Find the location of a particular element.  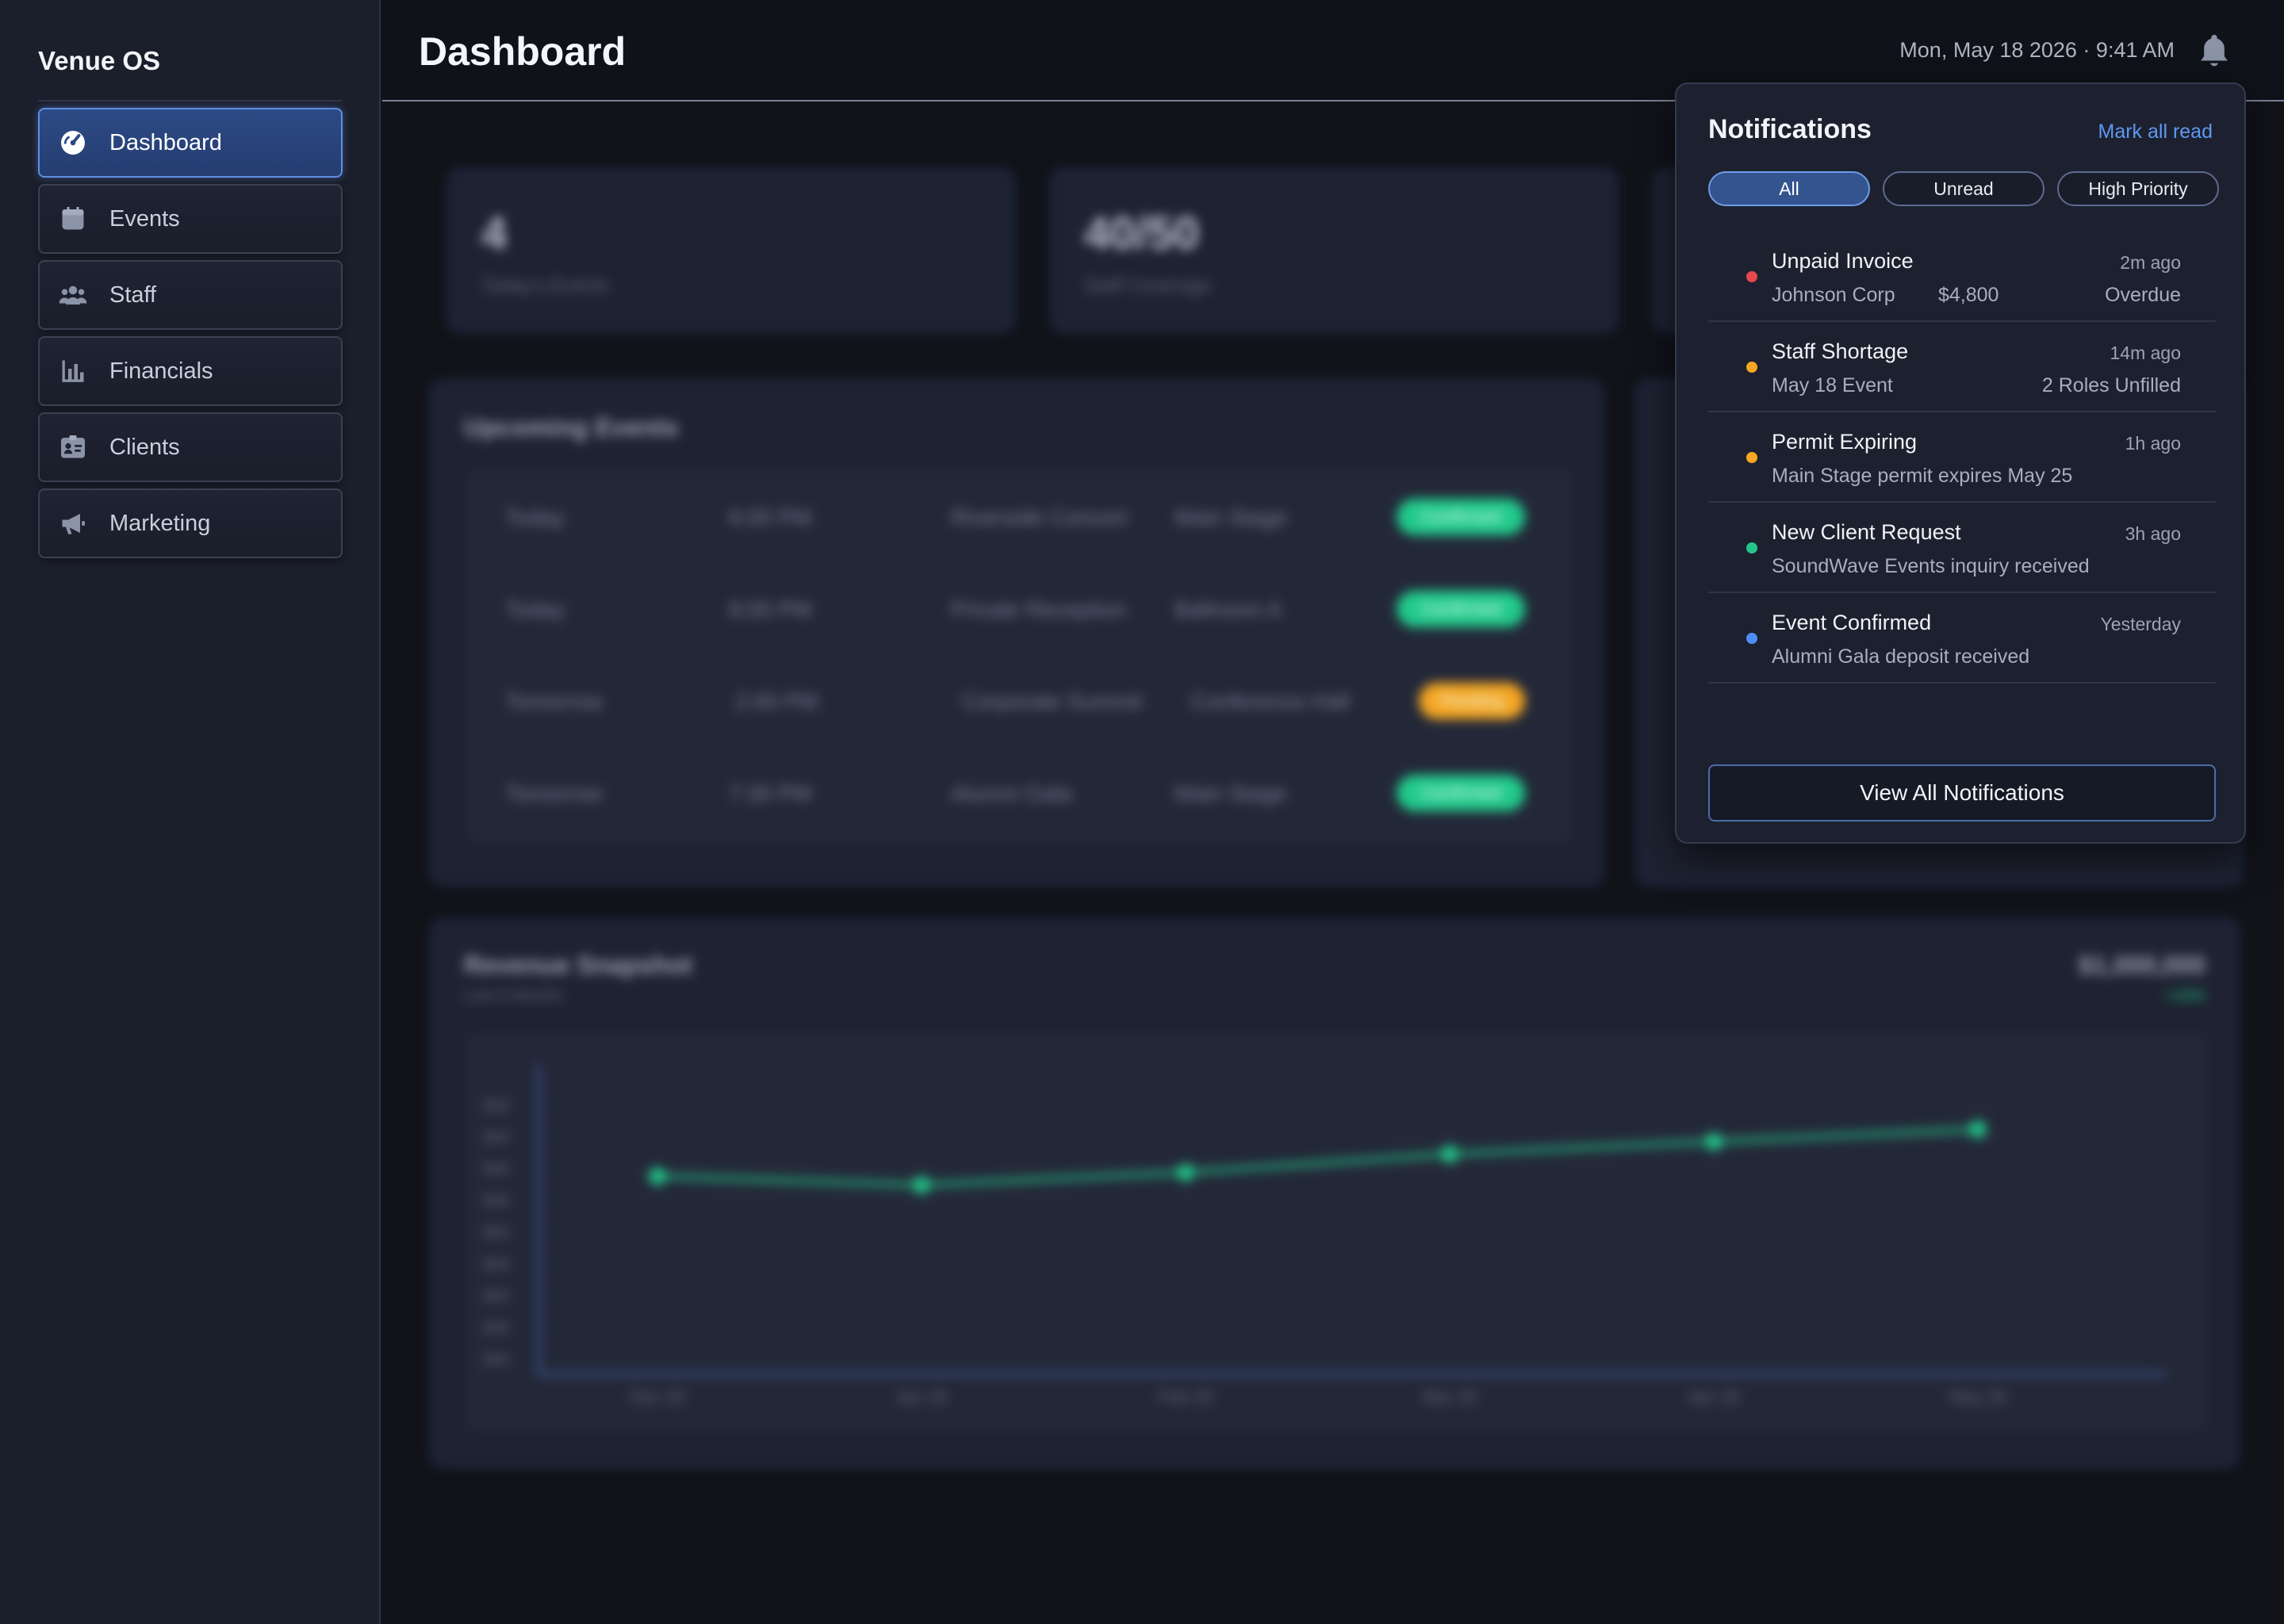

notification-time: 3h ago is located at coordinates (2153, 533).